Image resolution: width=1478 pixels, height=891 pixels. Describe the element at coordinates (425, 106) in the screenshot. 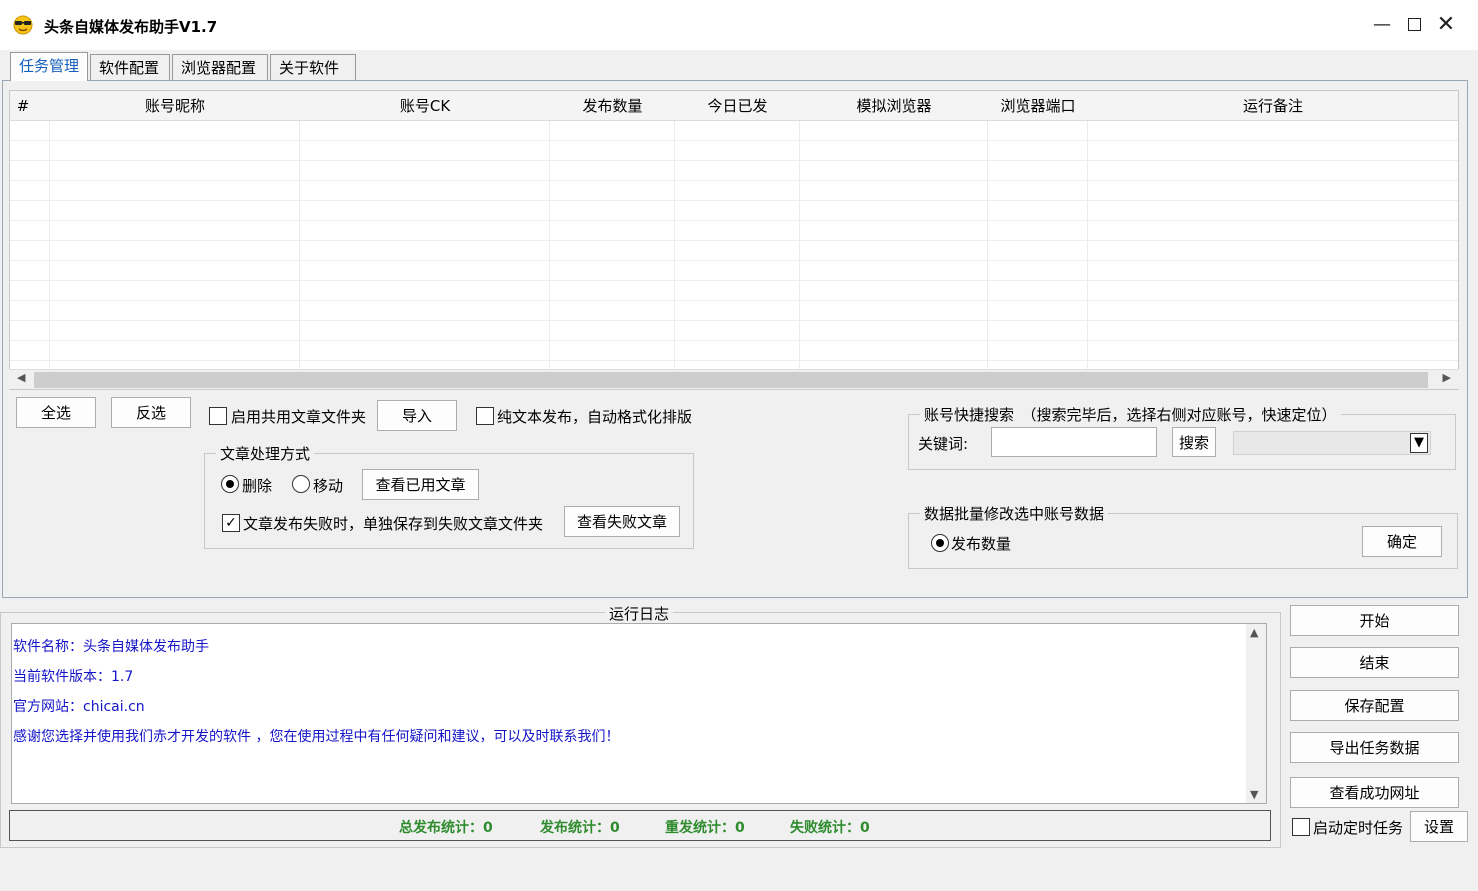

I see `column-header: 账号CK` at that location.